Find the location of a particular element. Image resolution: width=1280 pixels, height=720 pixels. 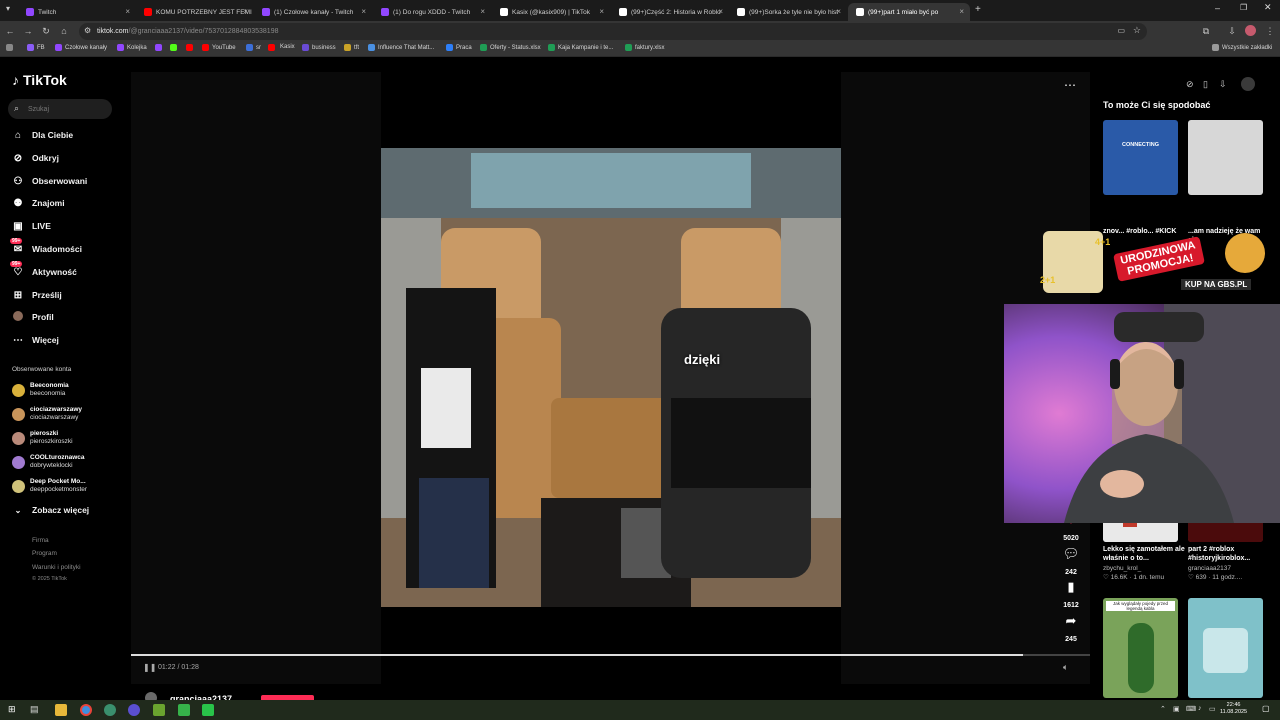

browser-tab: (1) Czołowe kanały - Twitch × is located at coordinates (313, 12).